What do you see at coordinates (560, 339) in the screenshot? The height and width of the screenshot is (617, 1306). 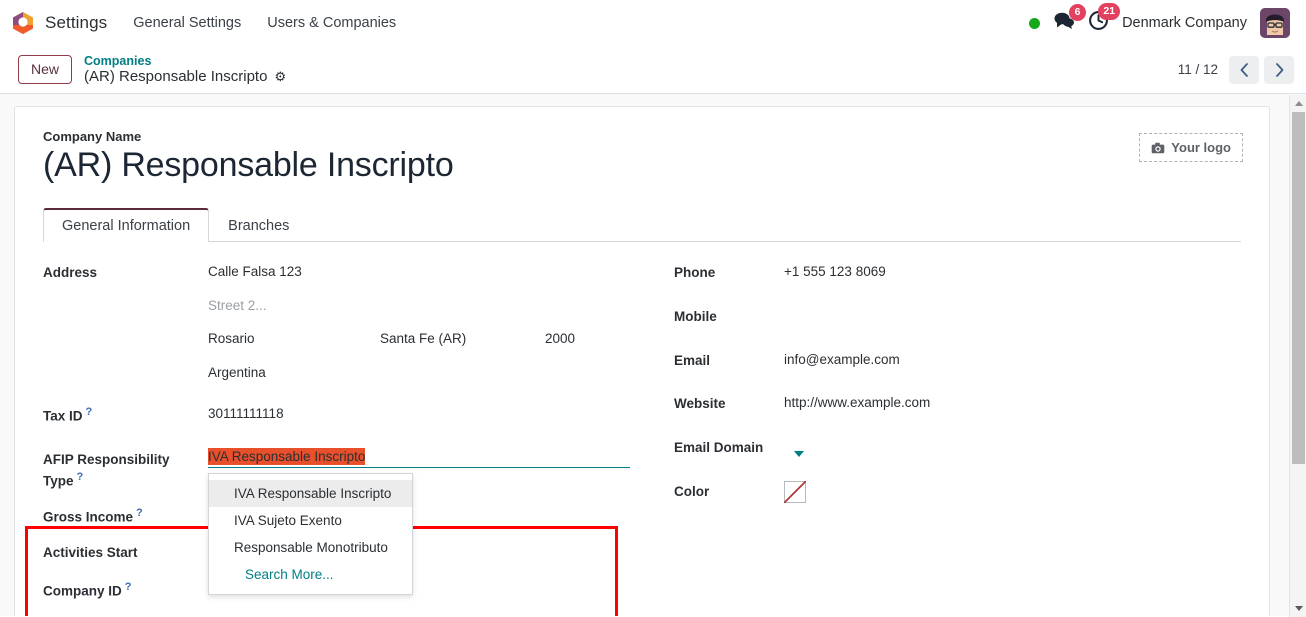 I see `address-zip: 2000` at bounding box center [560, 339].